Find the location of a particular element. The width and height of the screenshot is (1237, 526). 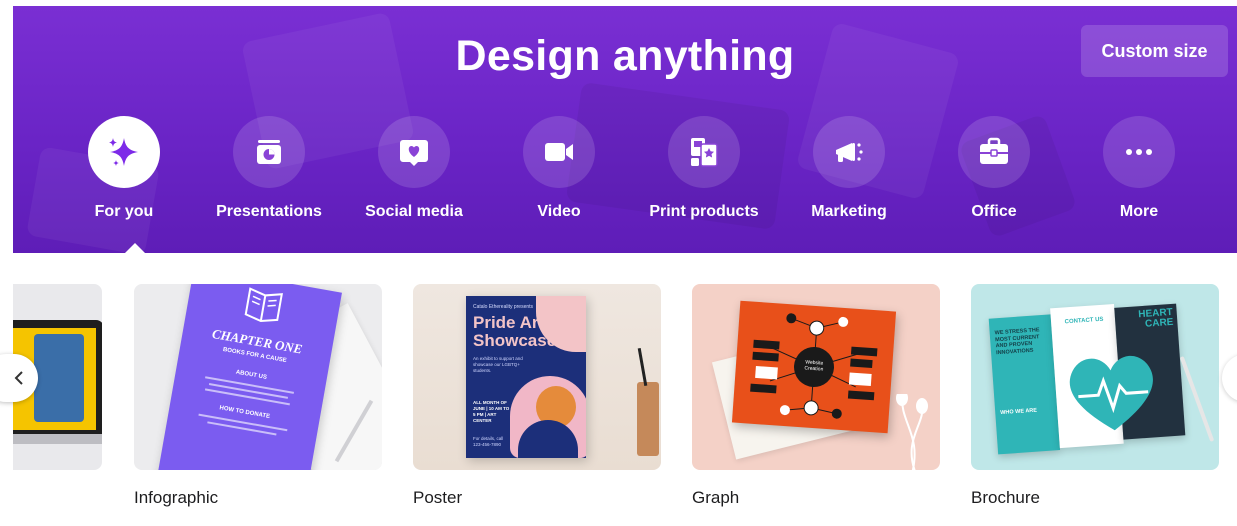

page-title: Design anything is located at coordinates (625, 56).